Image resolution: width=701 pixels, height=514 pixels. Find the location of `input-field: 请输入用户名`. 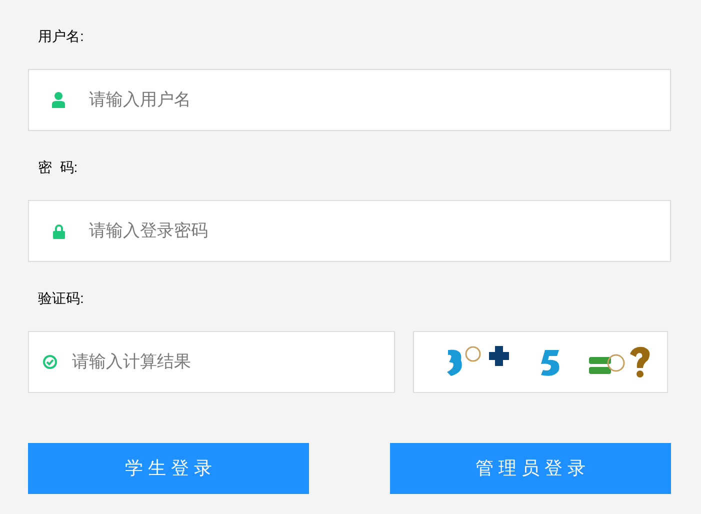

input-field: 请输入用户名 is located at coordinates (349, 100).